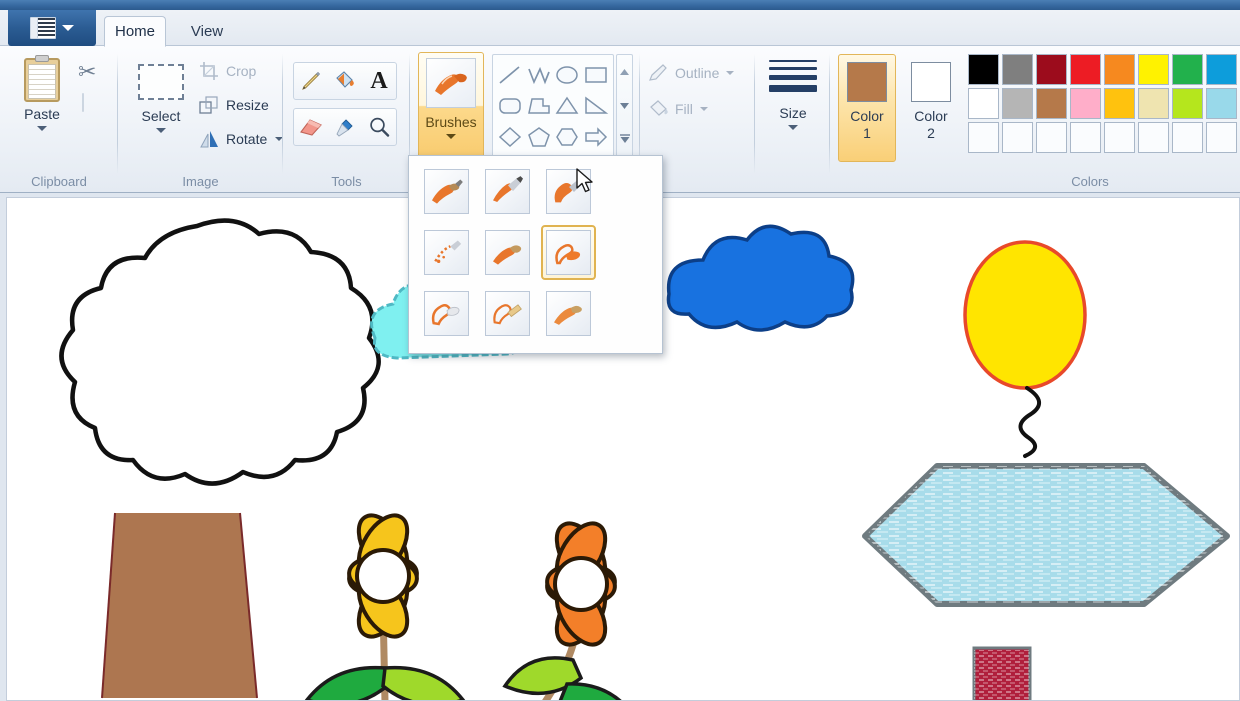 This screenshot has width=1240, height=701. What do you see at coordinates (510, 136) in the screenshot?
I see `shape-diamond` at bounding box center [510, 136].